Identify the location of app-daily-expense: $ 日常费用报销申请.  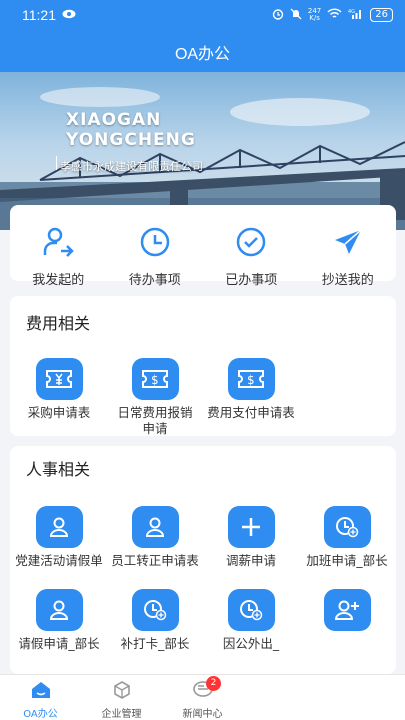
(155, 397).